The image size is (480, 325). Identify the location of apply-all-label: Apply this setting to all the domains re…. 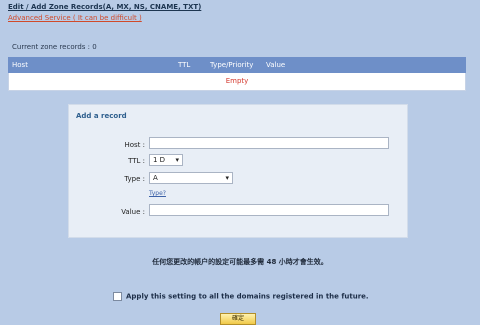
(247, 296).